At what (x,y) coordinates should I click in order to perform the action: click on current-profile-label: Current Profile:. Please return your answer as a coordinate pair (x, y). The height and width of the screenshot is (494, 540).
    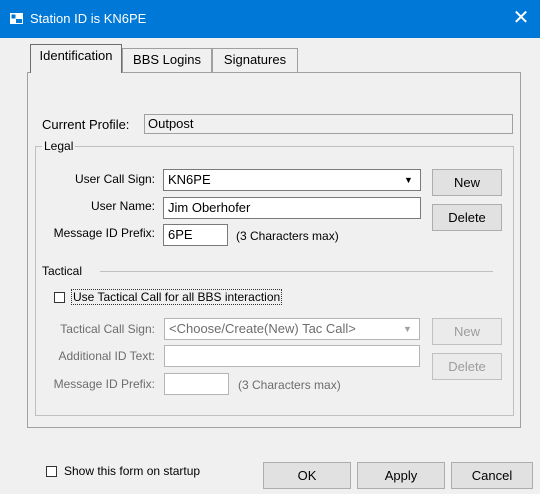
    Looking at the image, I should click on (86, 124).